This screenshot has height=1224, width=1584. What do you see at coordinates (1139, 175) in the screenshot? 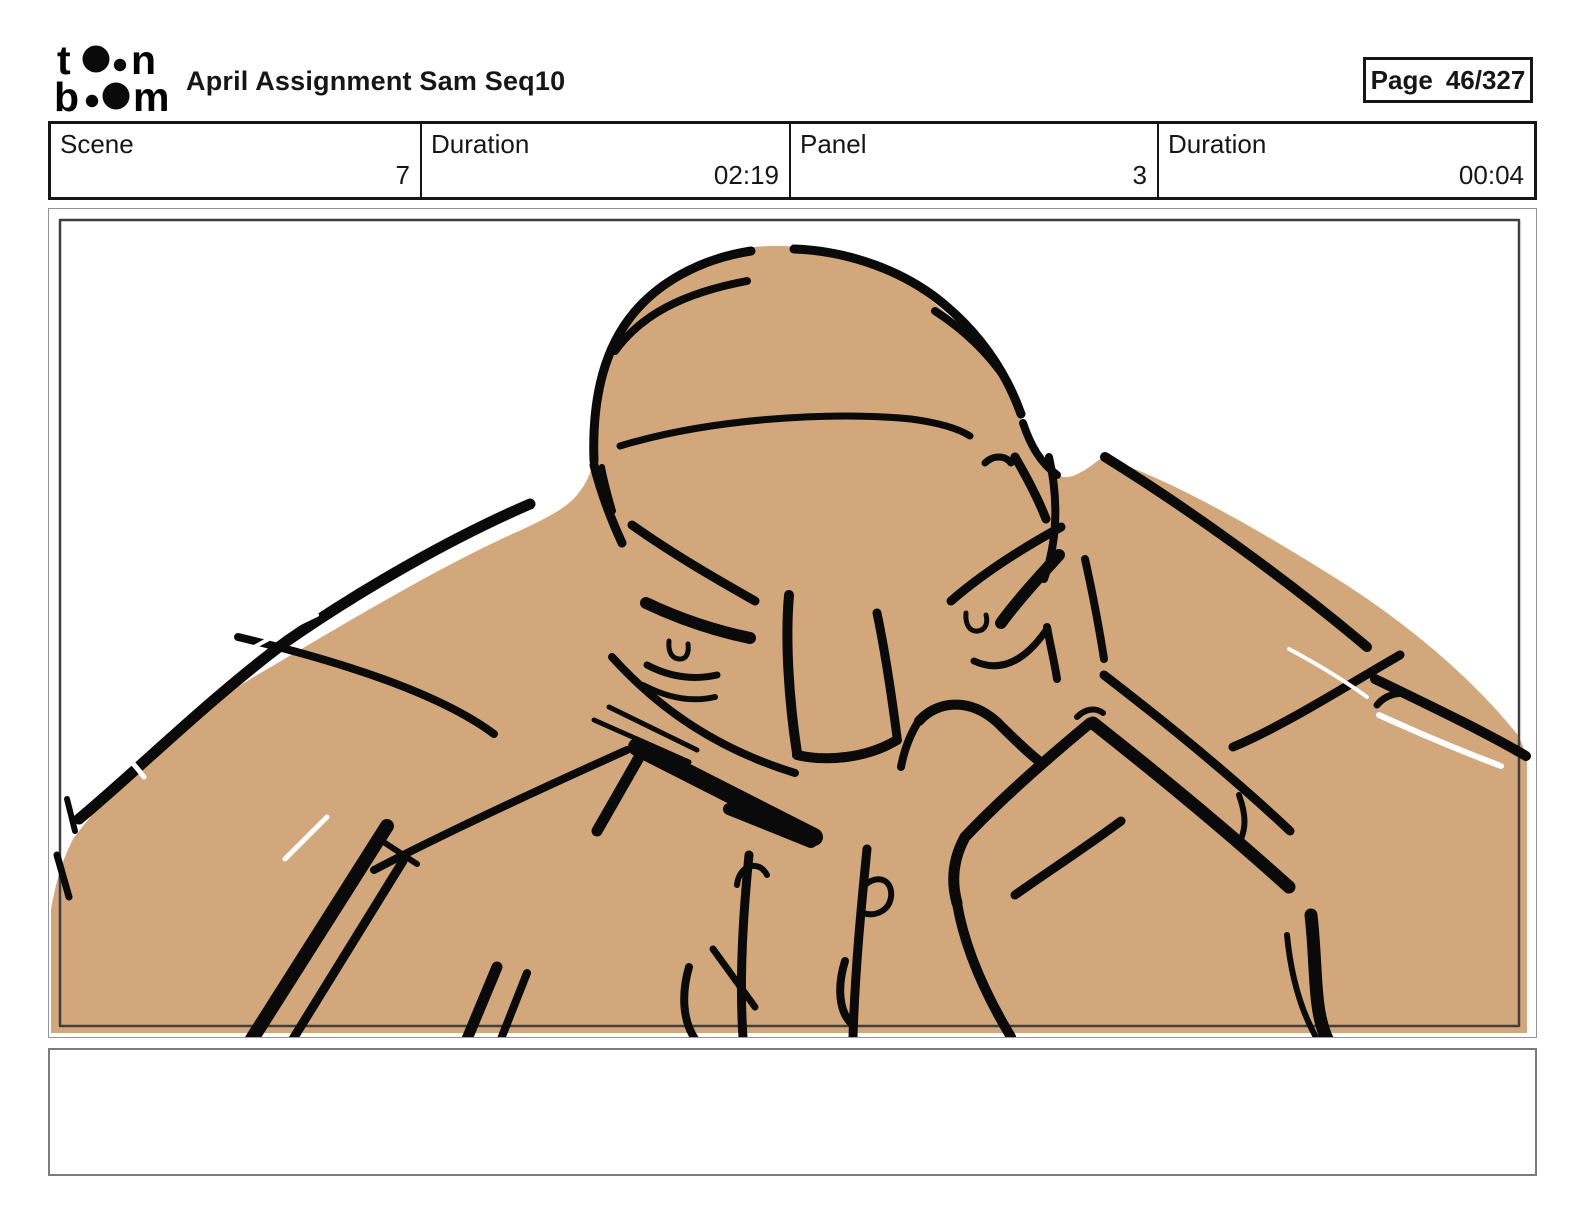
I see `panel-value: 3` at bounding box center [1139, 175].